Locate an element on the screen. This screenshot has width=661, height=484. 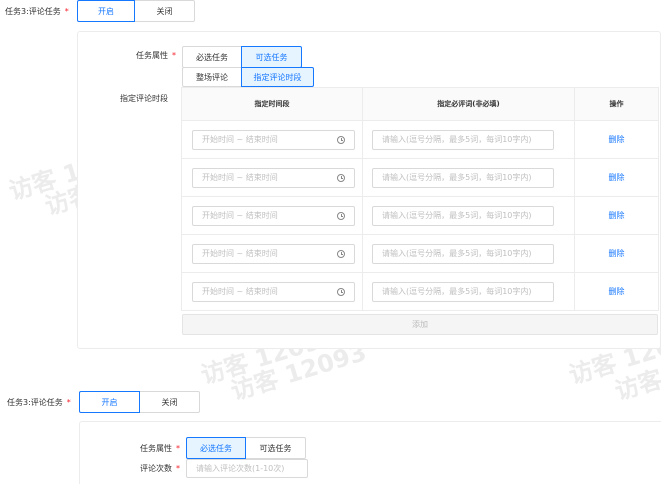
table-header-row: 指定时间段 指定必评词(非必填) 操作 is located at coordinates (420, 104).